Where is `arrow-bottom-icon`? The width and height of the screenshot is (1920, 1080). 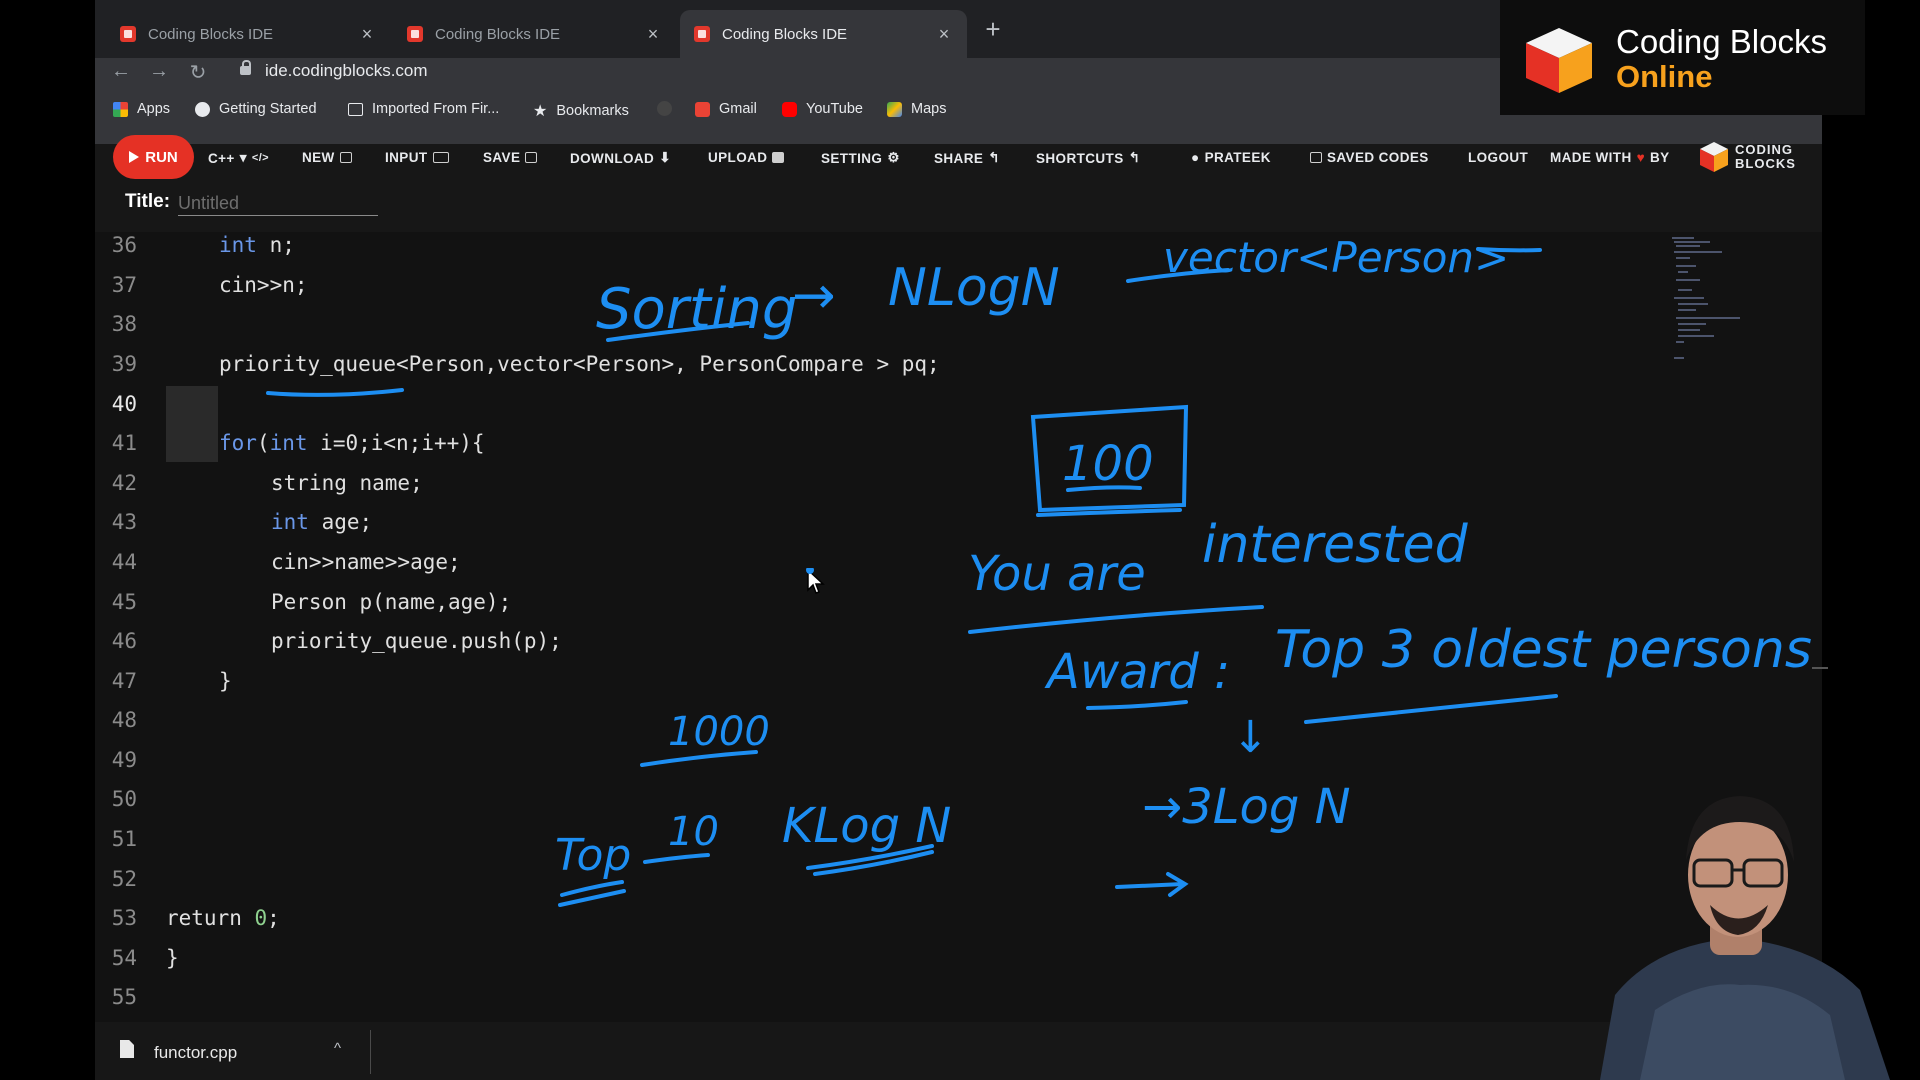 arrow-bottom-icon is located at coordinates (1152, 884).